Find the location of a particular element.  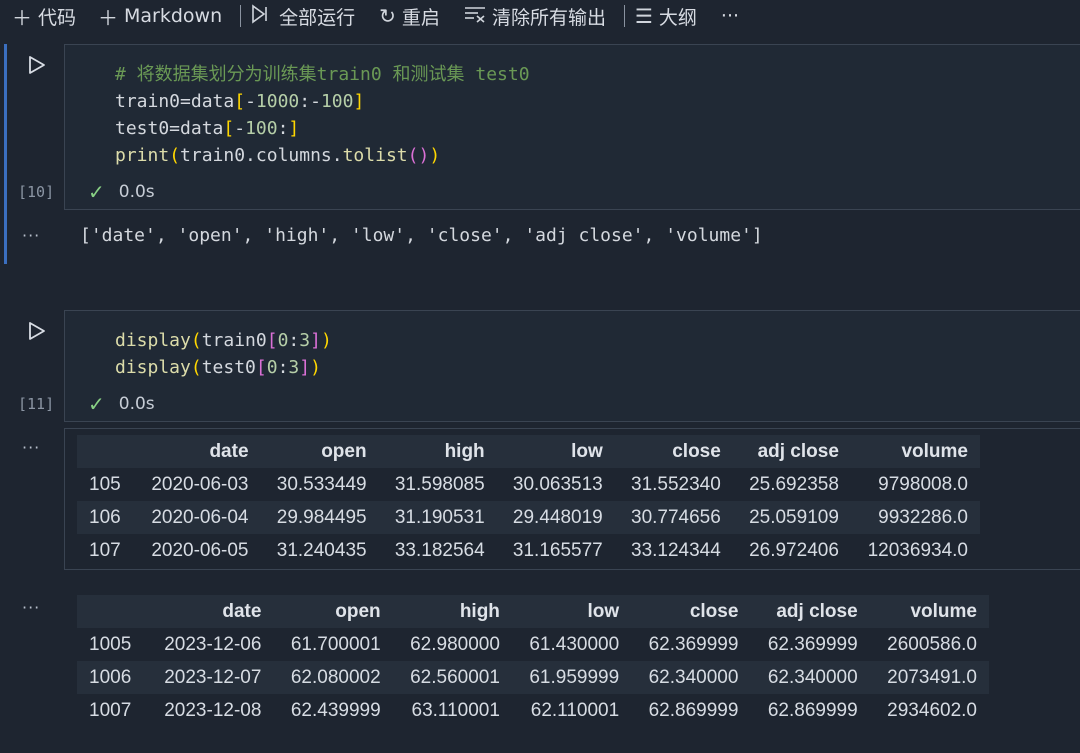

row-index: 107 is located at coordinates (106, 550).